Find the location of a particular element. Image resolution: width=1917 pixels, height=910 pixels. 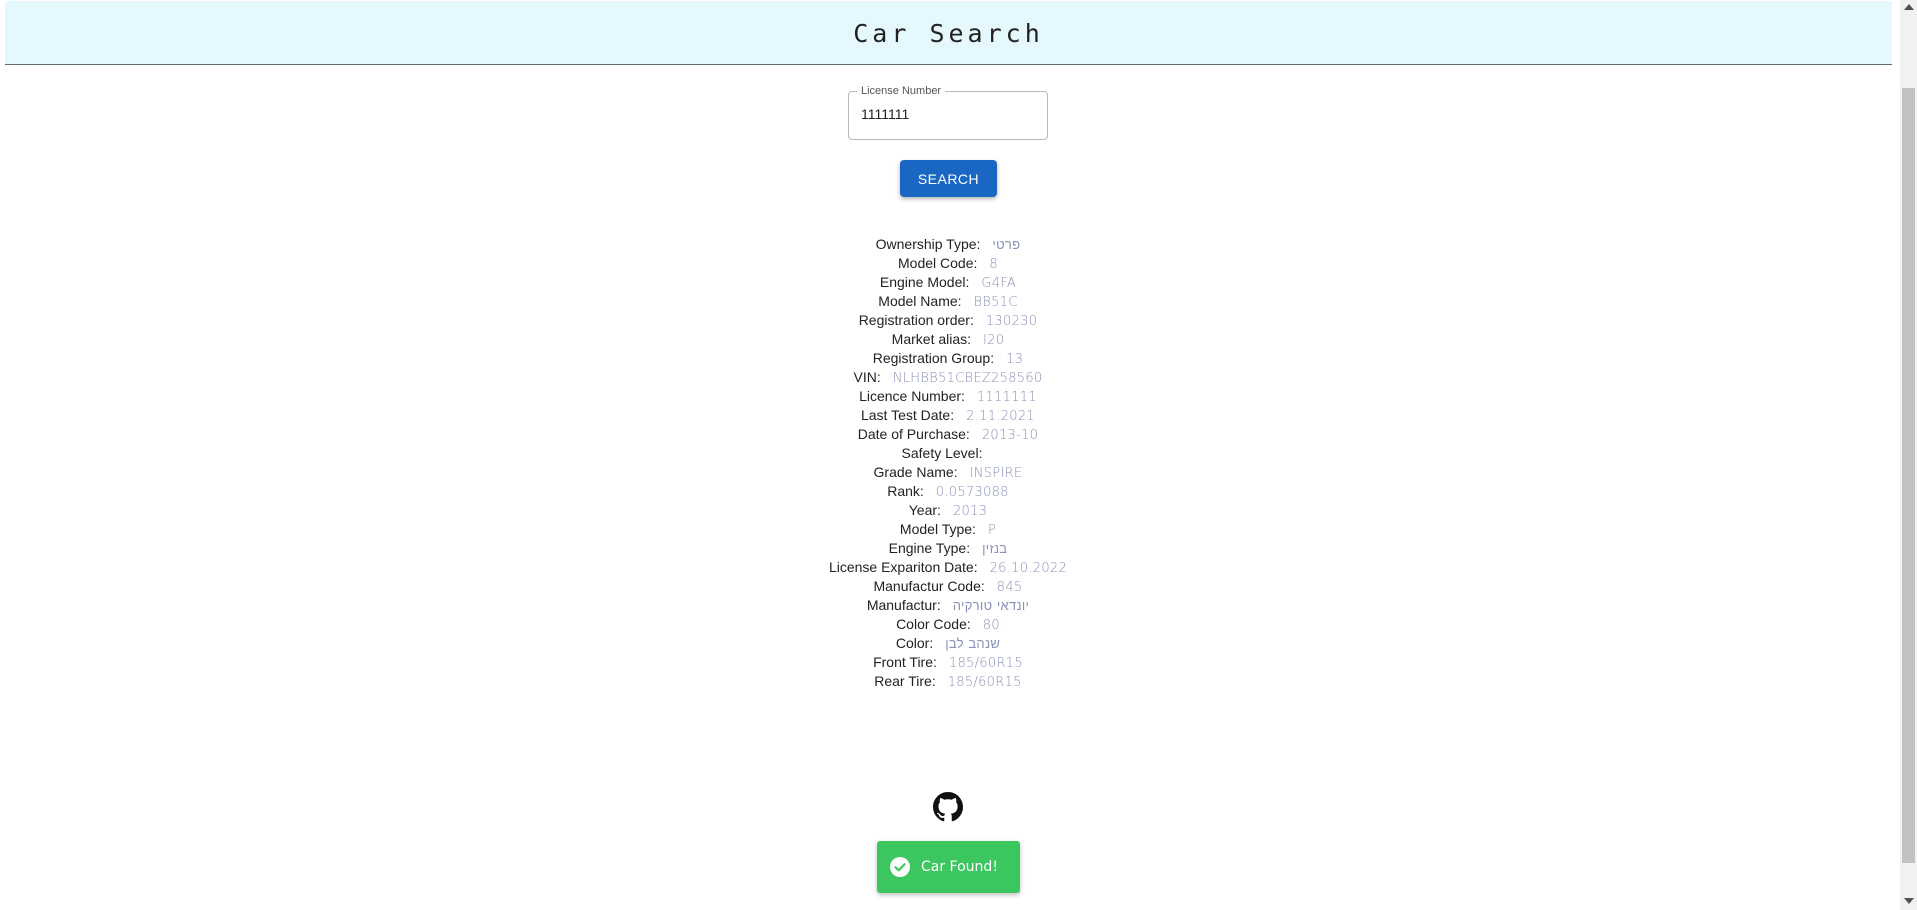

detail-value: יונדאי טורקיה is located at coordinates (991, 606).